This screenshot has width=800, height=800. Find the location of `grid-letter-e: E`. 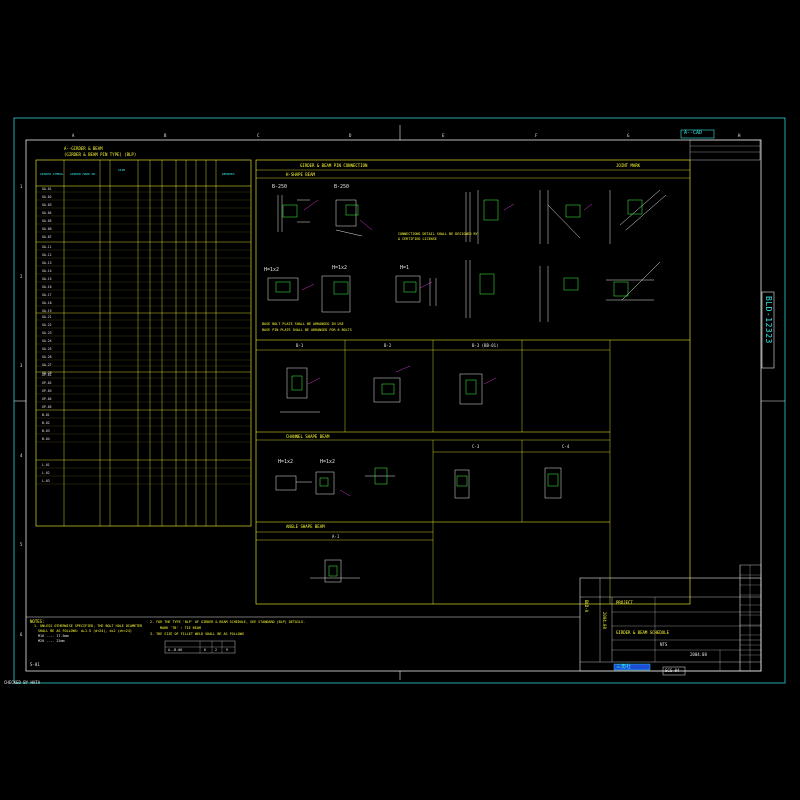

grid-letter-e: E is located at coordinates (443, 135).